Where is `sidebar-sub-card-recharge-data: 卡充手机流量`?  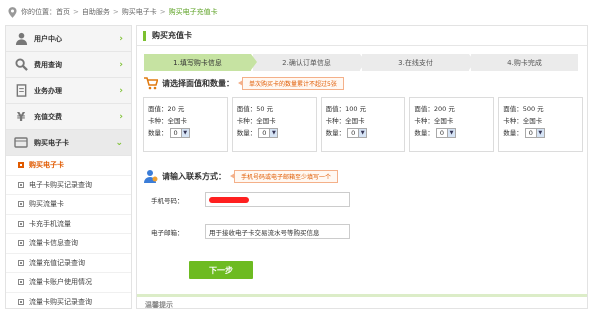
sidebar-sub-card-recharge-data: 卡充手机流量 is located at coordinates (68, 224).